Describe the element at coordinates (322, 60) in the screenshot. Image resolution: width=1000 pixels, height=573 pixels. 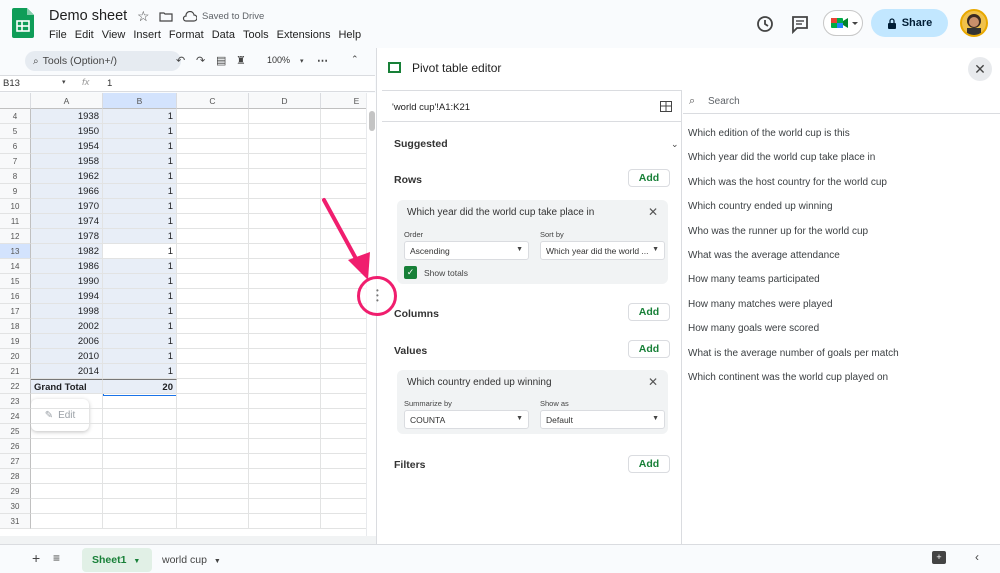
I see `more-options-icon: ⋯` at that location.